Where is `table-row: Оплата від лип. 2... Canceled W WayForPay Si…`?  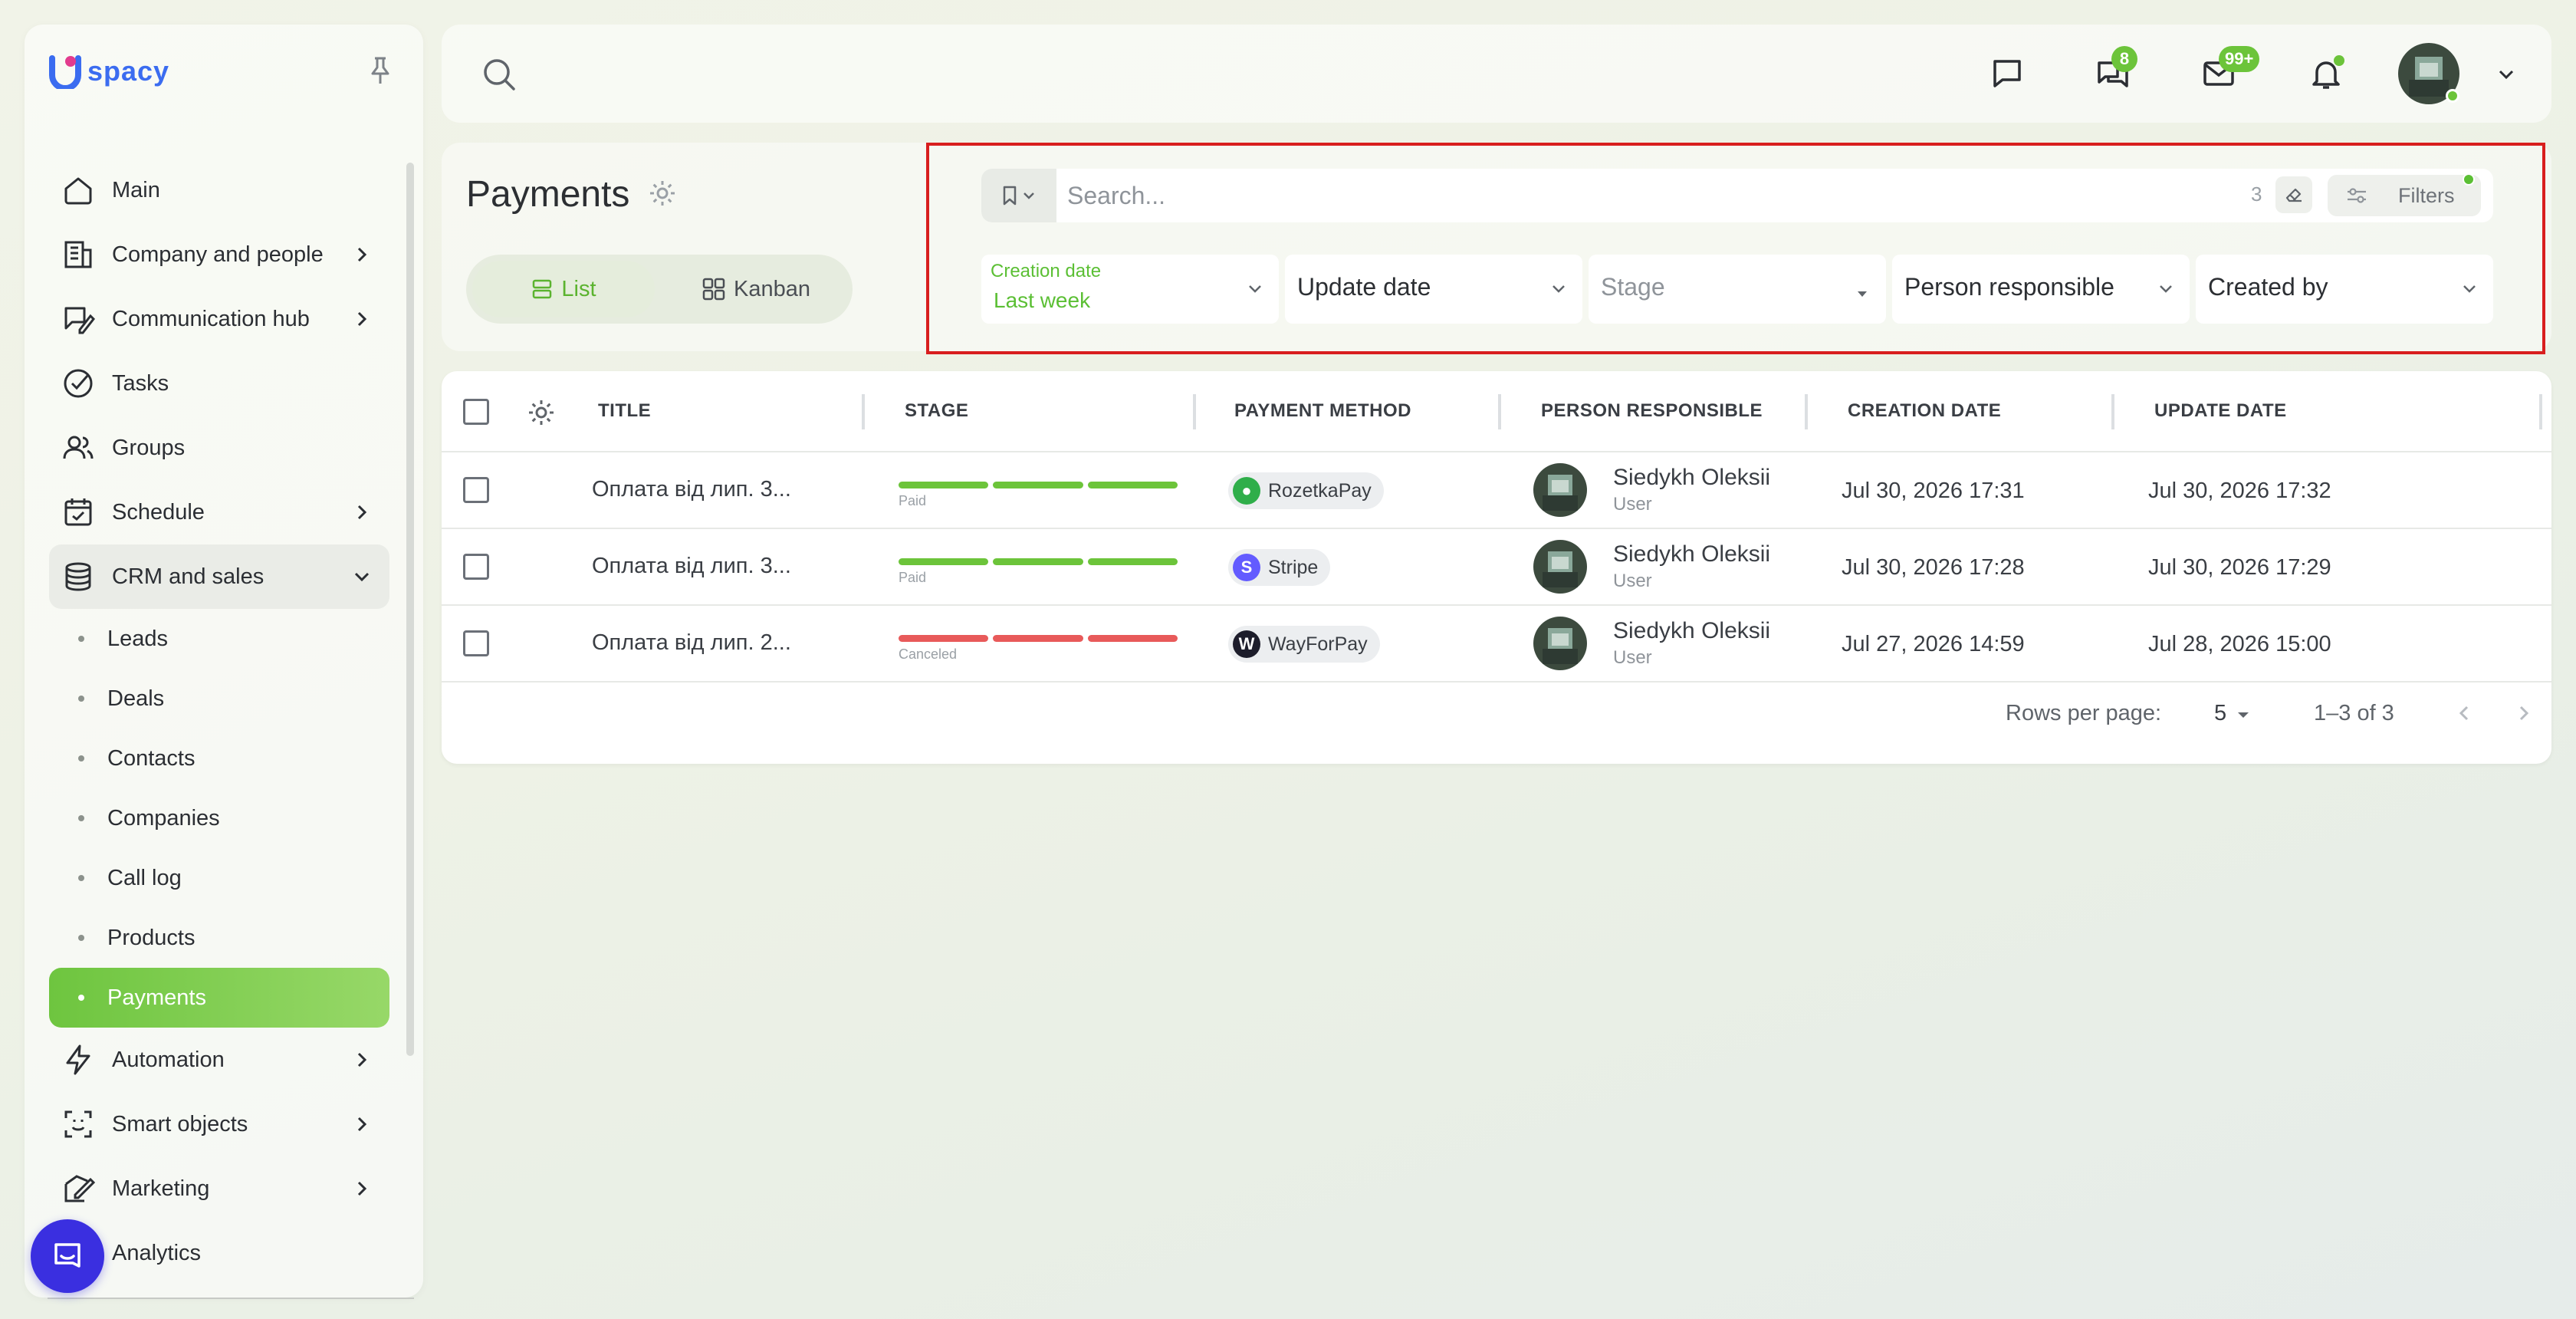 table-row: Оплата від лип. 2... Canceled W WayForPay Si… is located at coordinates (1497, 644).